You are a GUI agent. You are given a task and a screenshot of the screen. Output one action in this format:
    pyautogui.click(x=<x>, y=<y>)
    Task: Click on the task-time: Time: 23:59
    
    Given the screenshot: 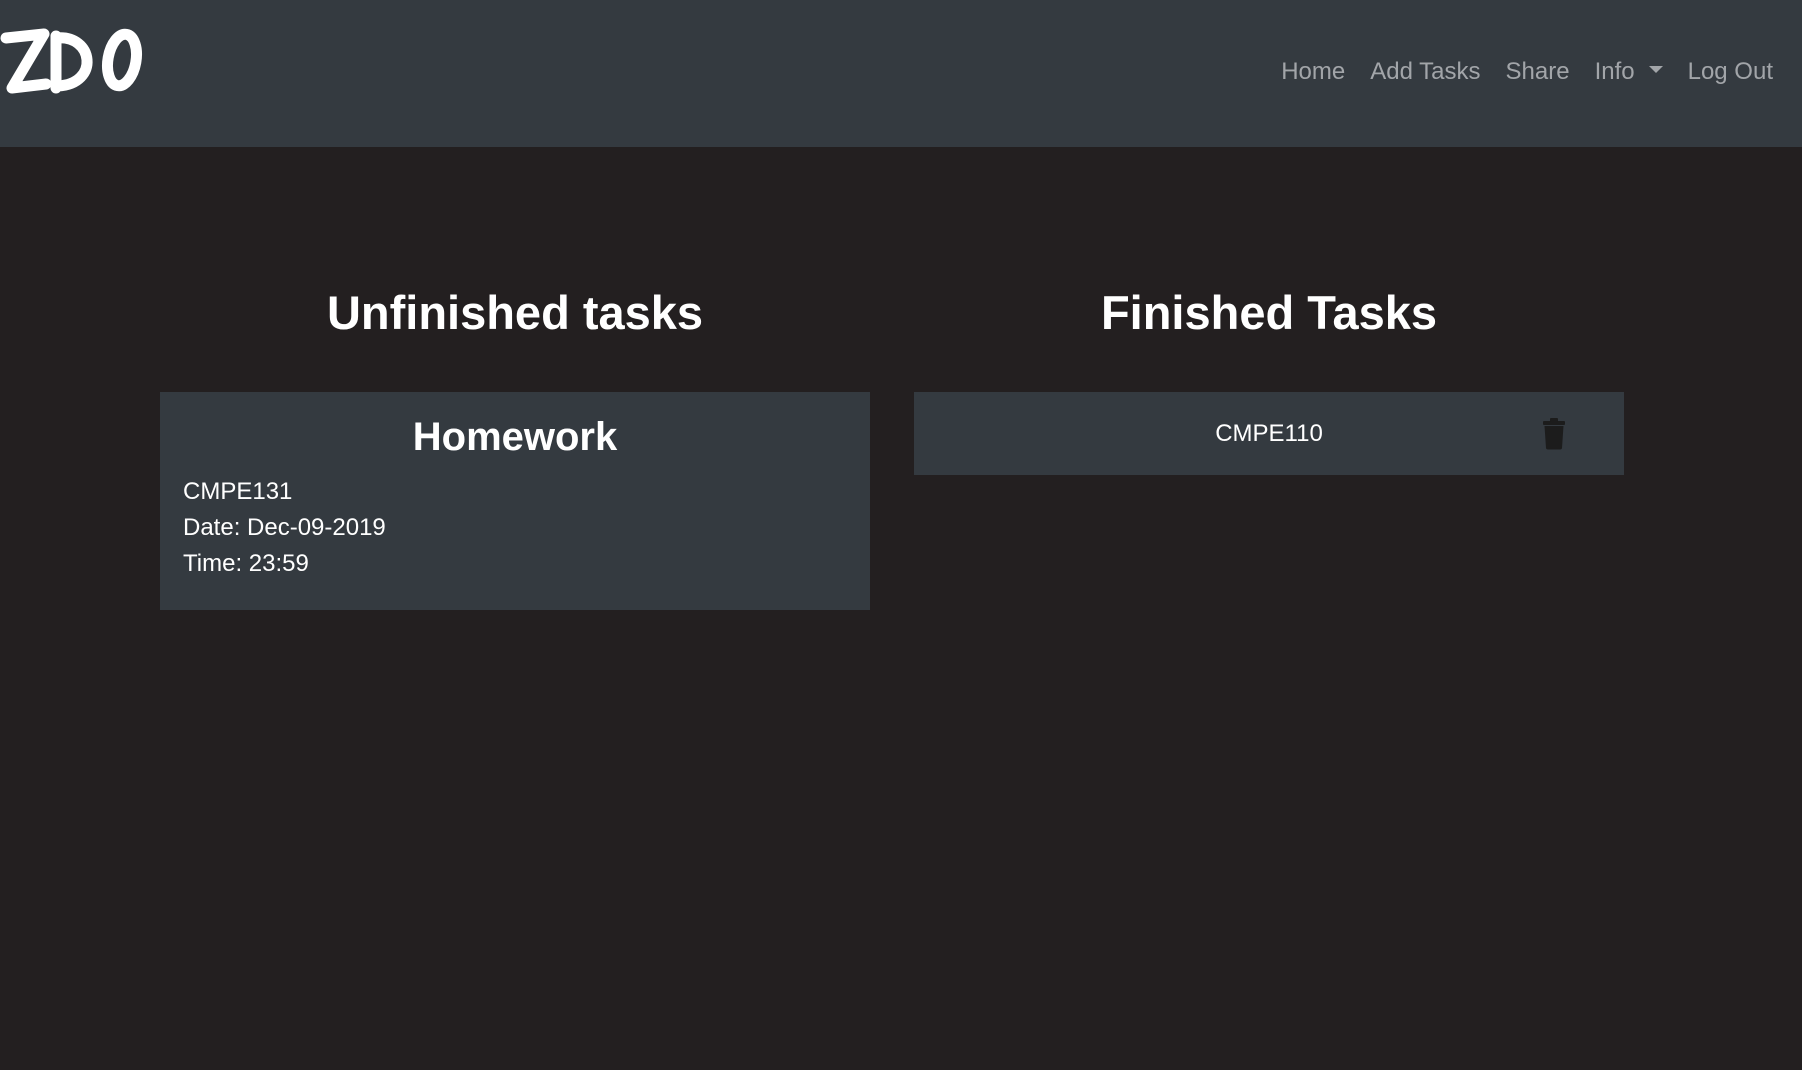 What is the action you would take?
    pyautogui.click(x=246, y=563)
    